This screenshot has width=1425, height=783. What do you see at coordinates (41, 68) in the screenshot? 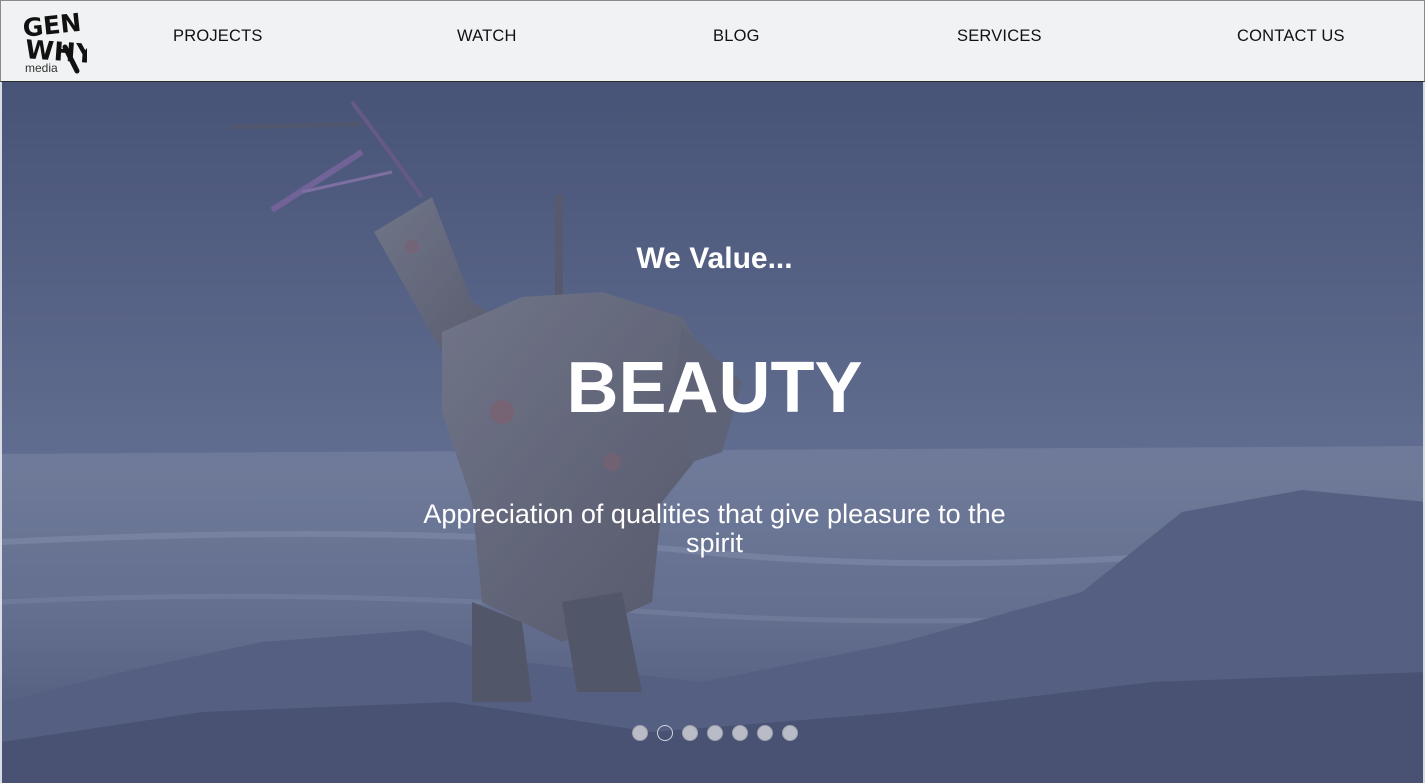
I see `logo-media-text: media` at bounding box center [41, 68].